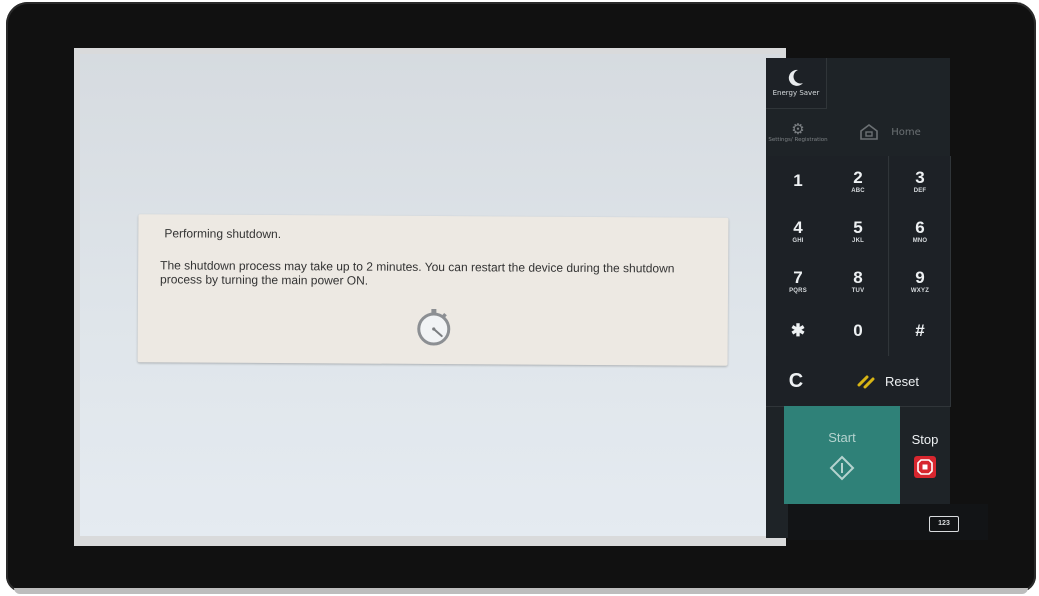 The width and height of the screenshot is (1039, 596). What do you see at coordinates (521, 591) in the screenshot?
I see `device-edge` at bounding box center [521, 591].